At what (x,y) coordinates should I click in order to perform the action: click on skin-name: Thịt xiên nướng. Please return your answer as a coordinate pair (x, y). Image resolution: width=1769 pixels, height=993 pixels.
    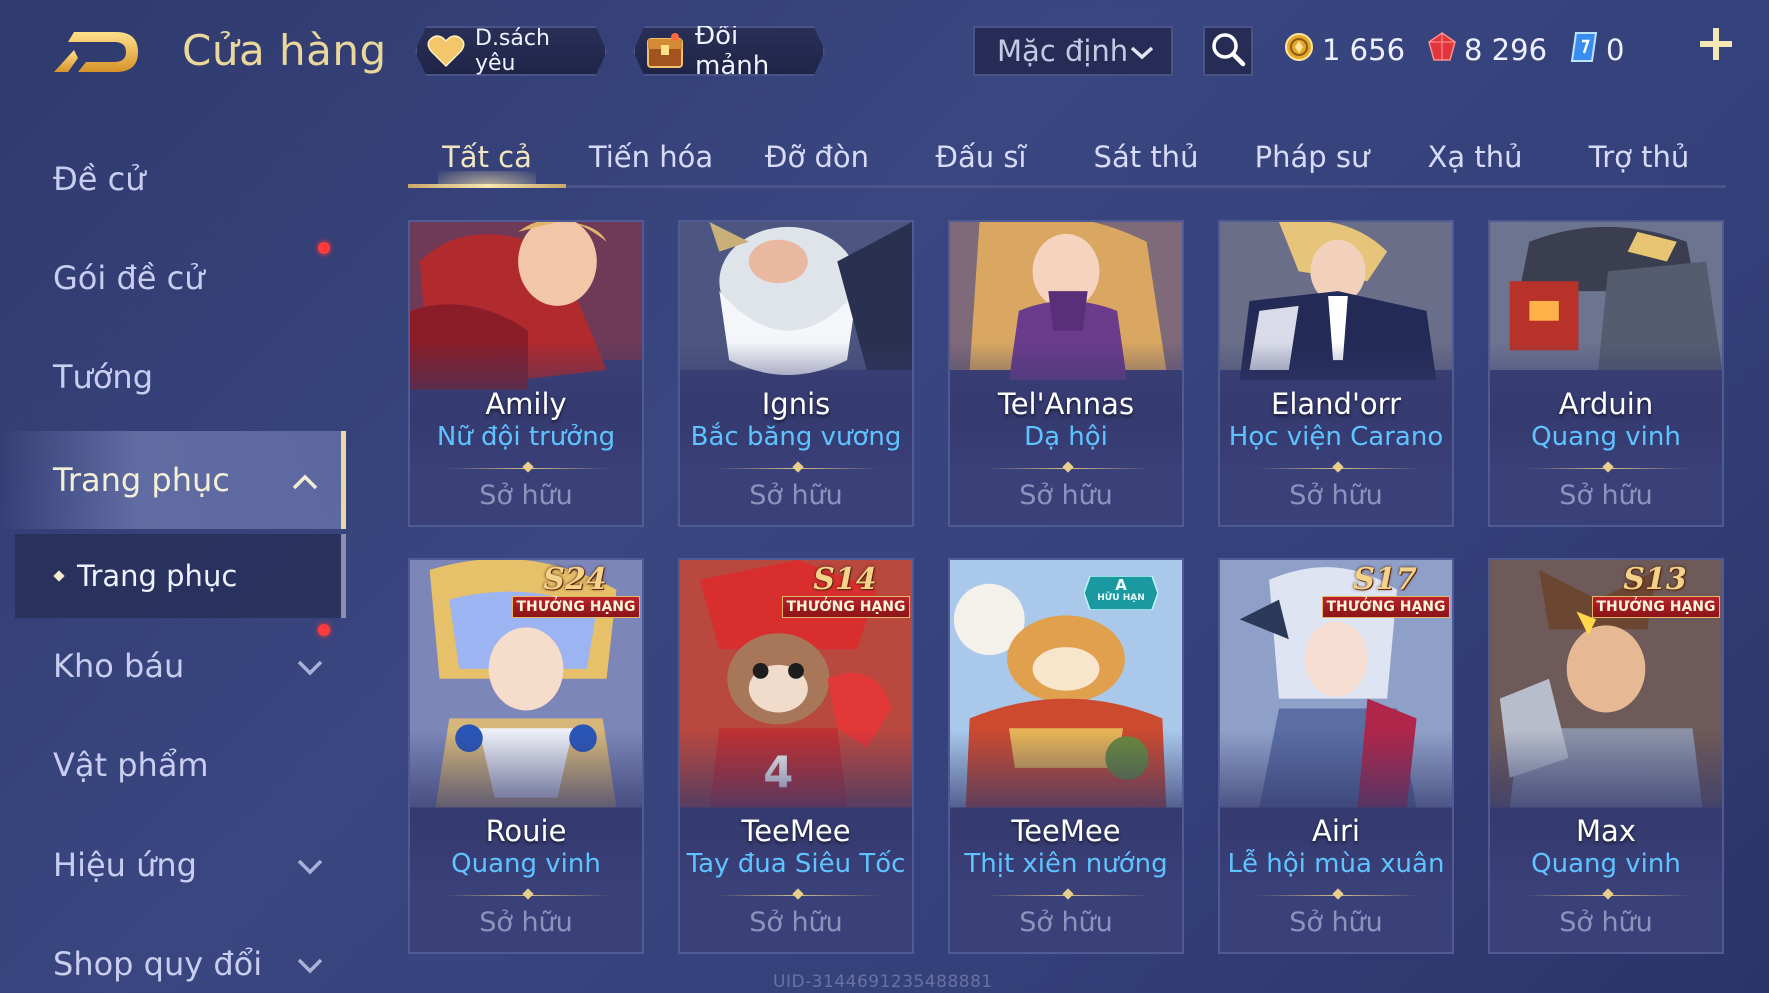
    Looking at the image, I should click on (1066, 864).